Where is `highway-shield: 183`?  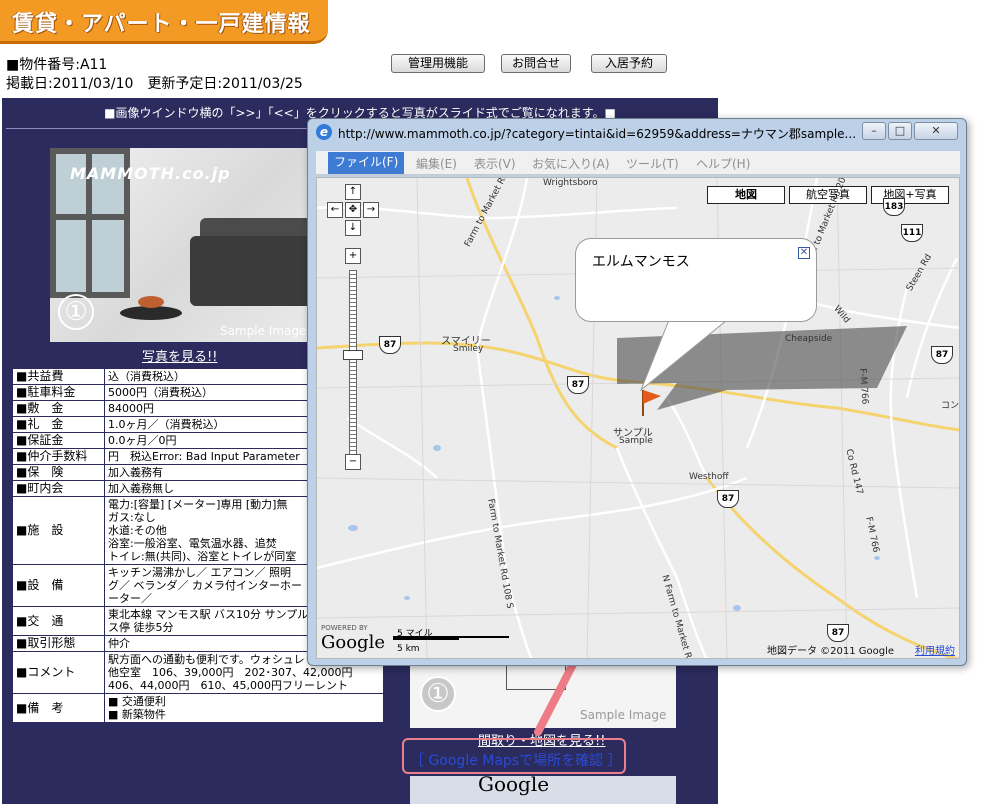
highway-shield: 183 is located at coordinates (894, 207).